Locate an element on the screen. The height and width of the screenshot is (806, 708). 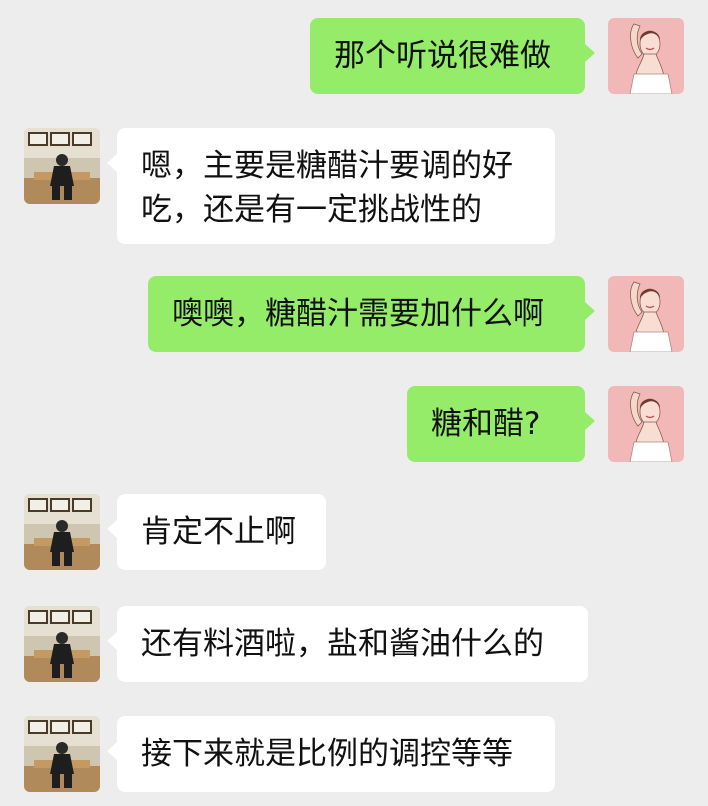
message-text: 噢噢，糖醋汁需要加什么啊 is located at coordinates (358, 314).